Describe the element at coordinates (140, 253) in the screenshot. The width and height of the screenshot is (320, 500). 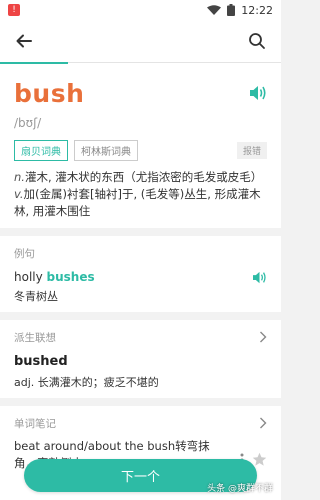
I see `section-title-row: 例句` at that location.